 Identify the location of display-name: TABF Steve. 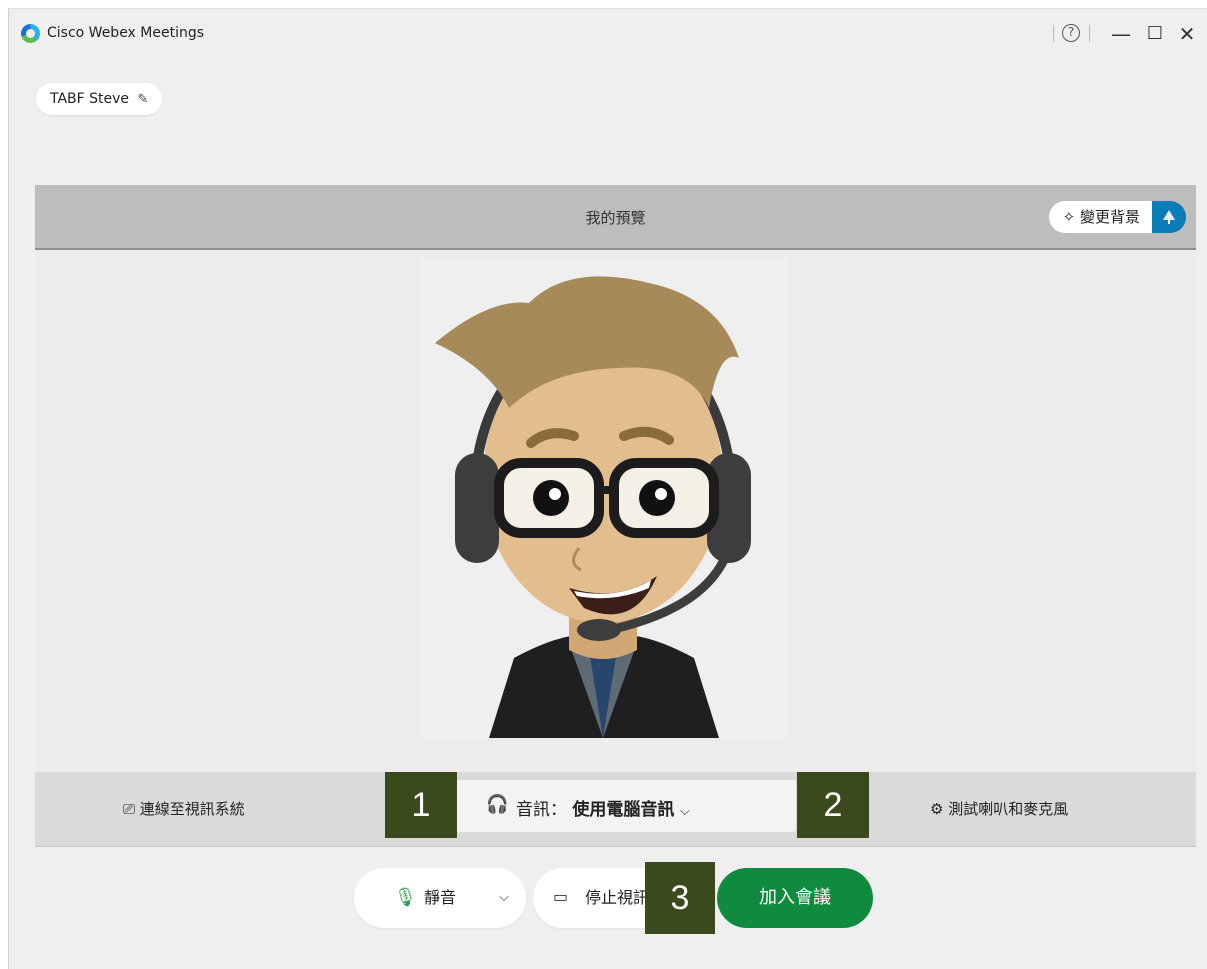
(90, 99).